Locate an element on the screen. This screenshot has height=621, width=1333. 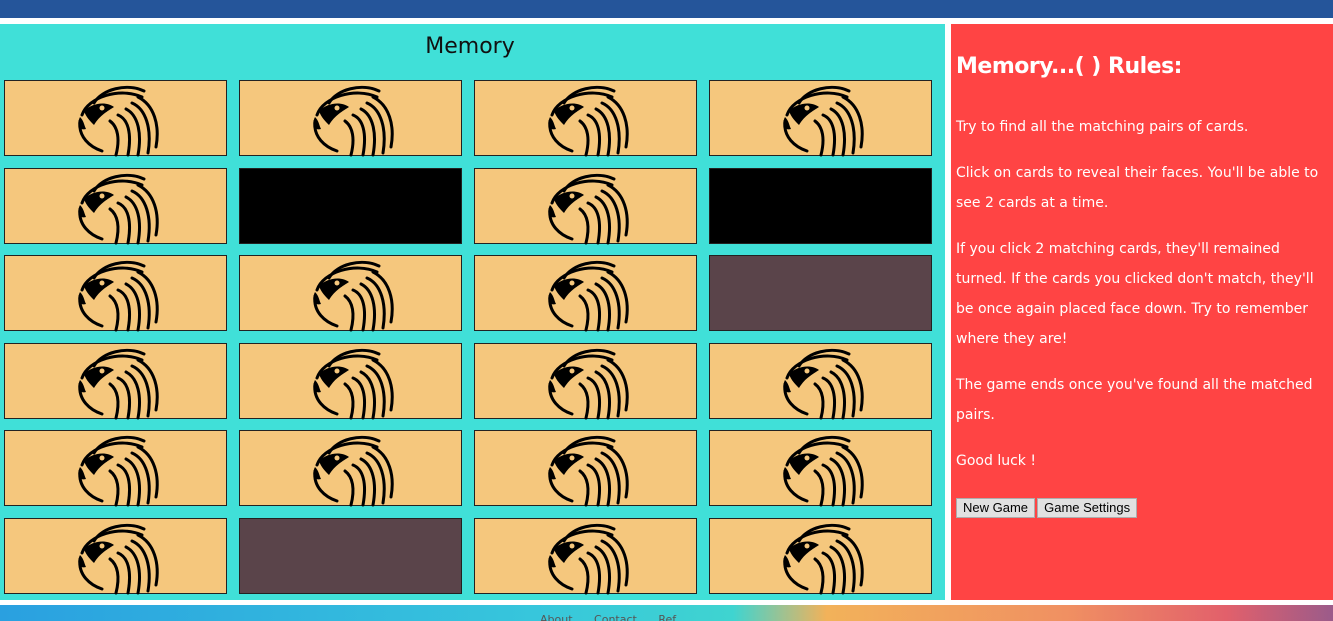
footer-link-contact: Contact is located at coordinates (615, 617).